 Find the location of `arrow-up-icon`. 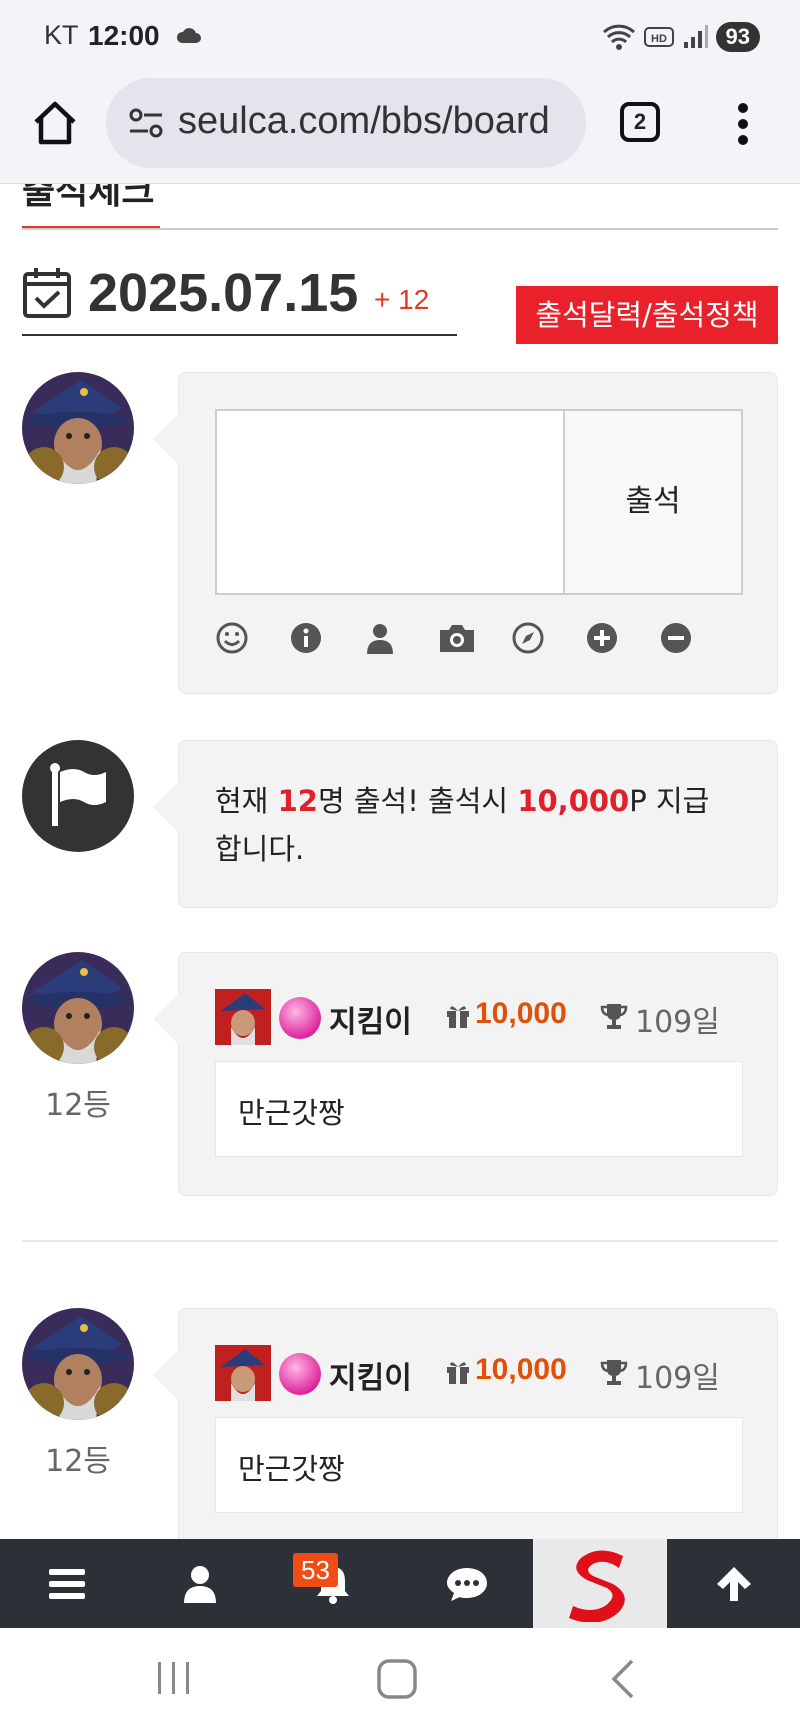

arrow-up-icon is located at coordinates (733, 1583).